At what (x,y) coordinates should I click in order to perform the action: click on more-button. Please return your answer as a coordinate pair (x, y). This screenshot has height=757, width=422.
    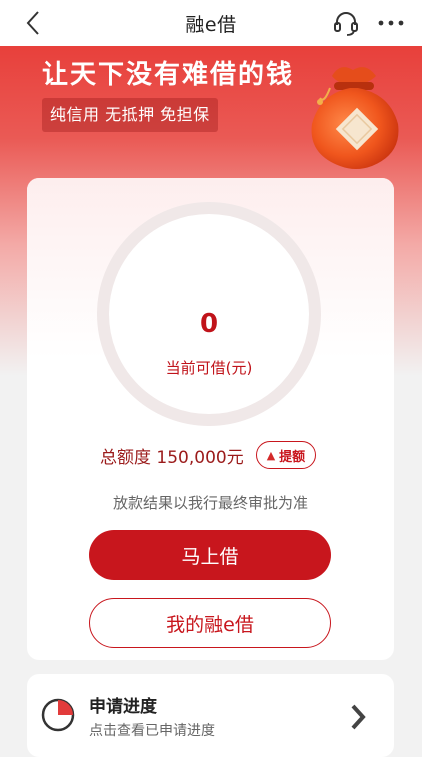
    Looking at the image, I should click on (391, 23).